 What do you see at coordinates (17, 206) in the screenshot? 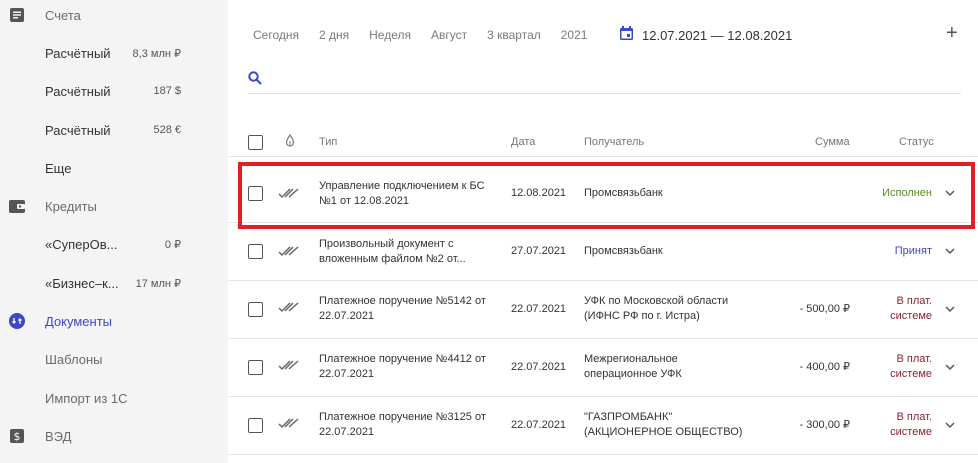
I see `wallet-icon` at bounding box center [17, 206].